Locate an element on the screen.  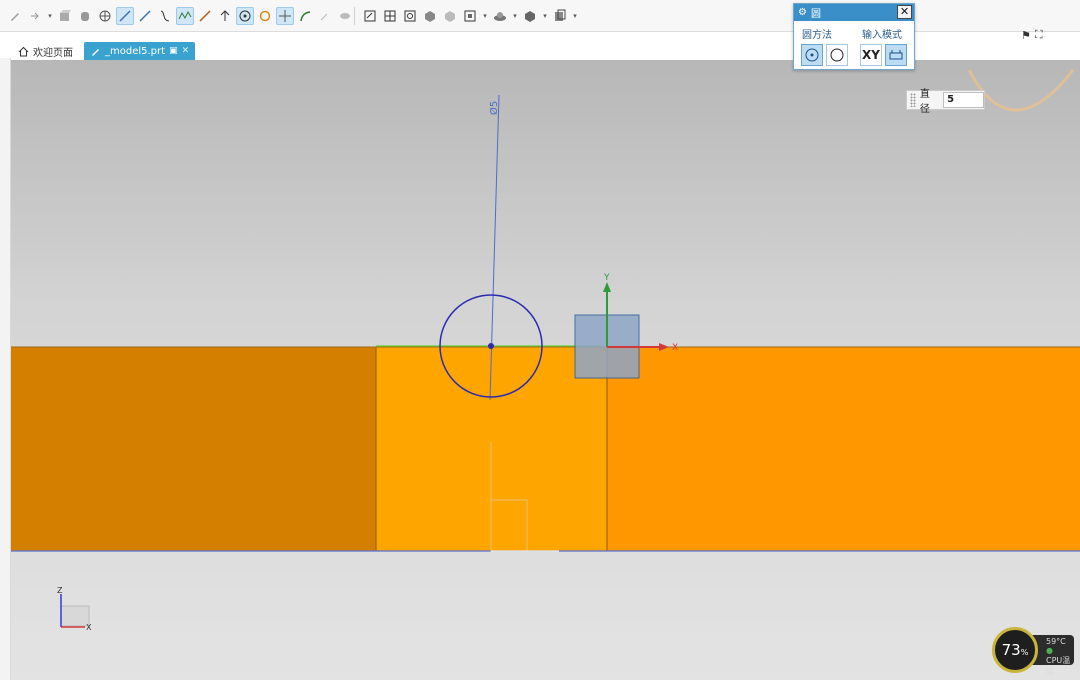
document-tabbar: 欢迎页面 _model5.prt ▣ ✕ is located at coordinates (540, 50).